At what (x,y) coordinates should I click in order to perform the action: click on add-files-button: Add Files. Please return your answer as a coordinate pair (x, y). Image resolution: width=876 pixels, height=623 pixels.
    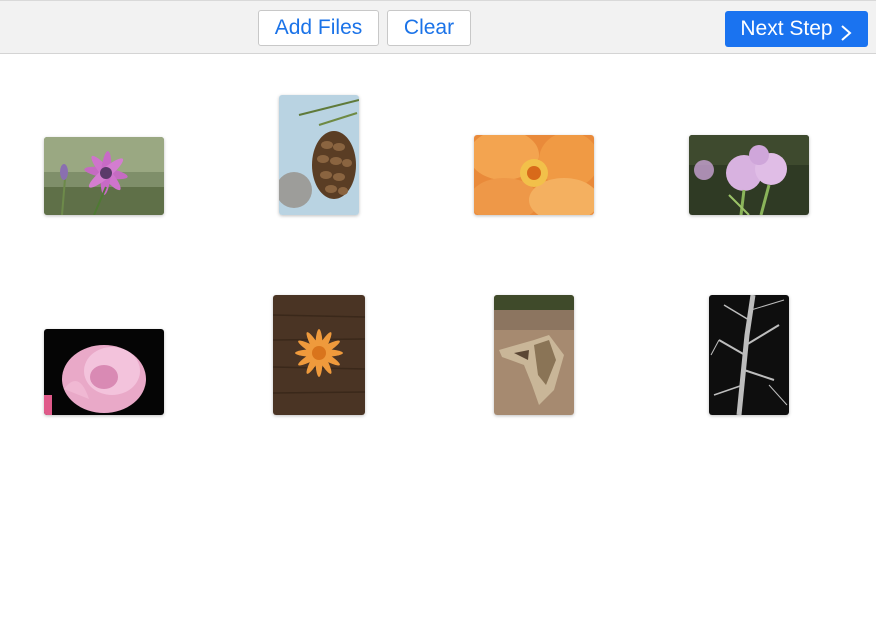
    Looking at the image, I should click on (318, 28).